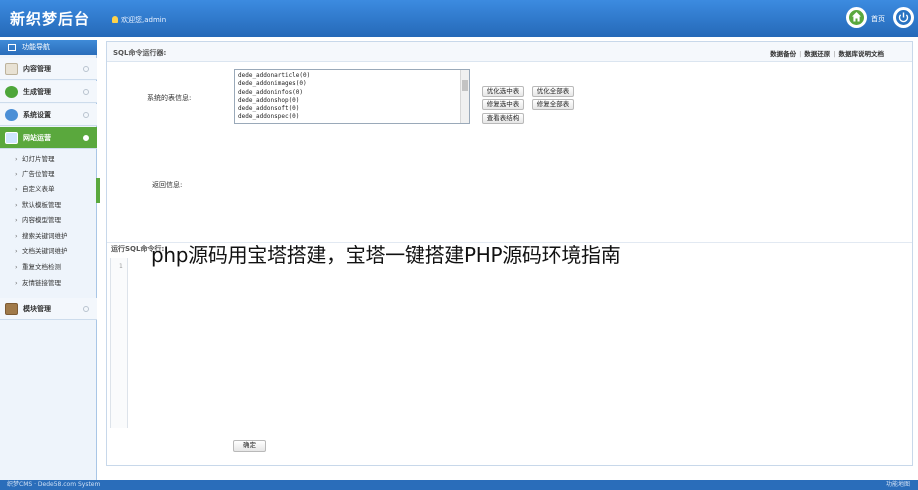  I want to click on book-icon, so click(11, 309).